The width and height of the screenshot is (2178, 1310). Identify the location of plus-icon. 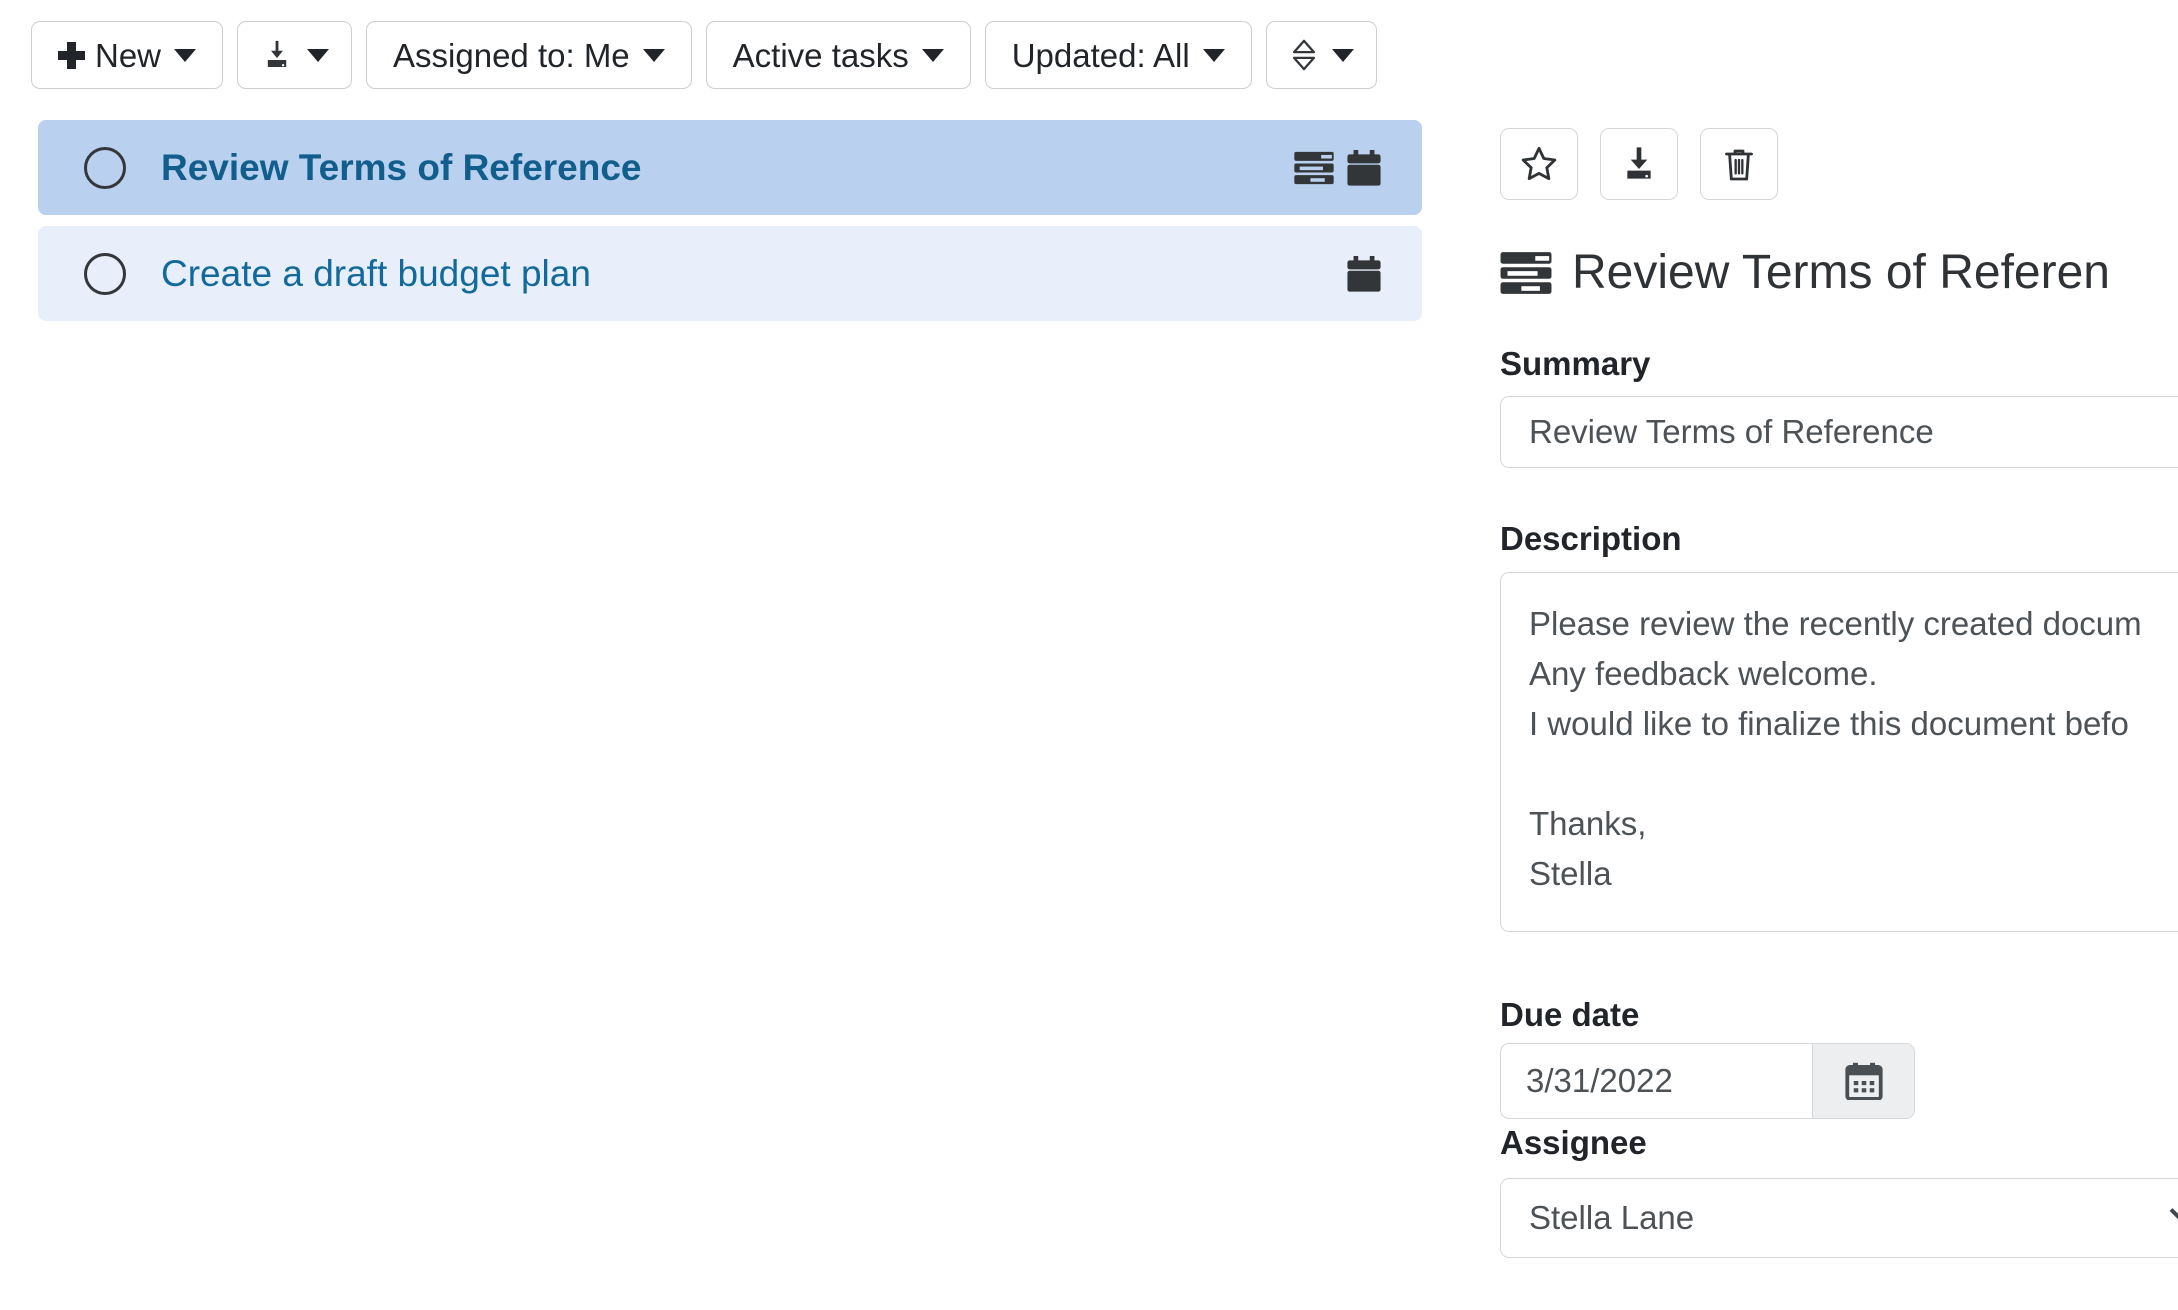
(71, 55).